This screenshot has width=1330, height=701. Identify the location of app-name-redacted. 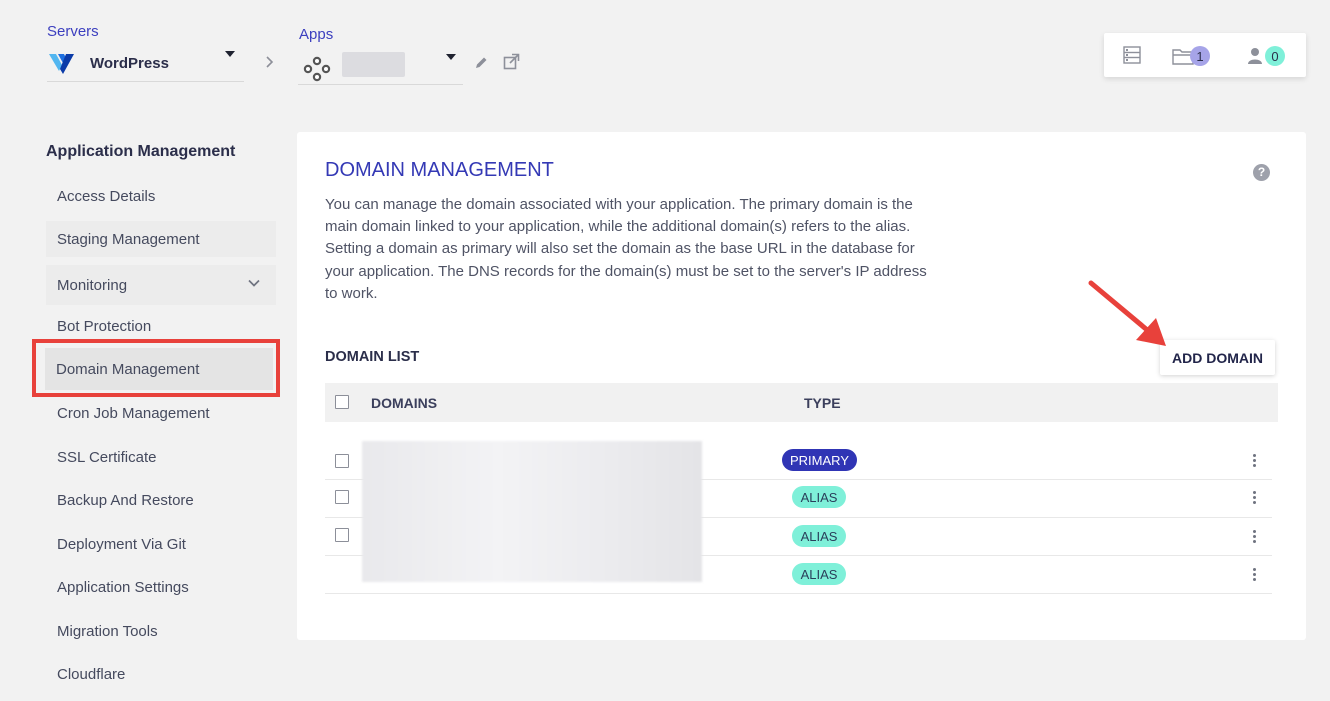
(373, 64).